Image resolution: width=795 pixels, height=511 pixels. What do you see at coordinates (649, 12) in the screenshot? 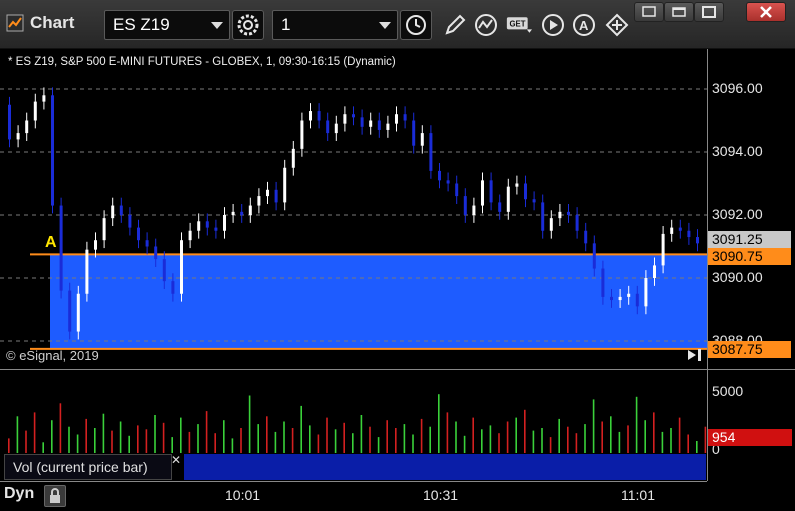
I see `minimize-pane-button` at bounding box center [649, 12].